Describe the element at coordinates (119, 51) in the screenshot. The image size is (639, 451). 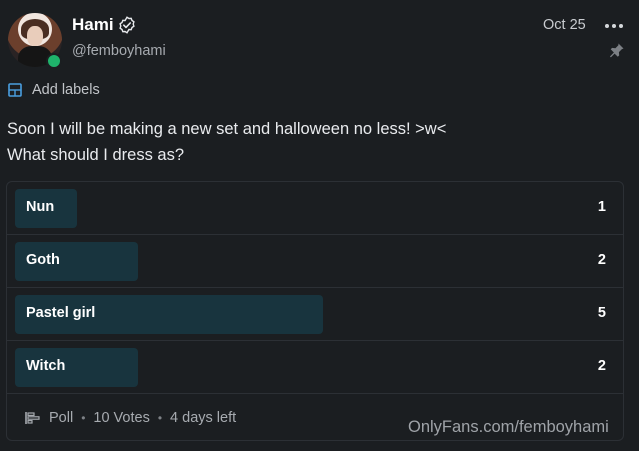
I see `author-handle: @femboyhami` at that location.